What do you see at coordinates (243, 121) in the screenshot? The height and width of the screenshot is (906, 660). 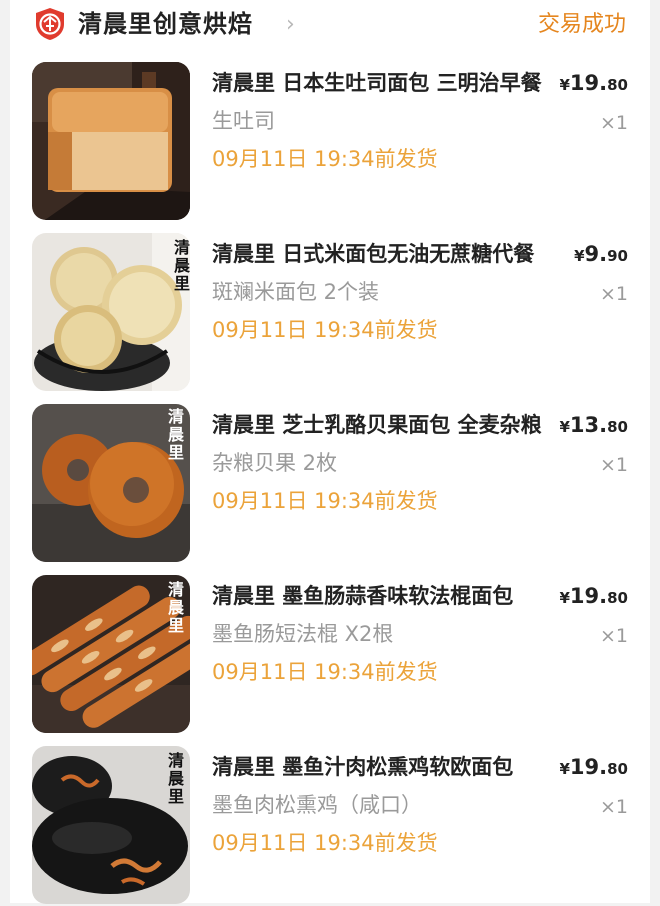 I see `product-spec: 生吐司` at bounding box center [243, 121].